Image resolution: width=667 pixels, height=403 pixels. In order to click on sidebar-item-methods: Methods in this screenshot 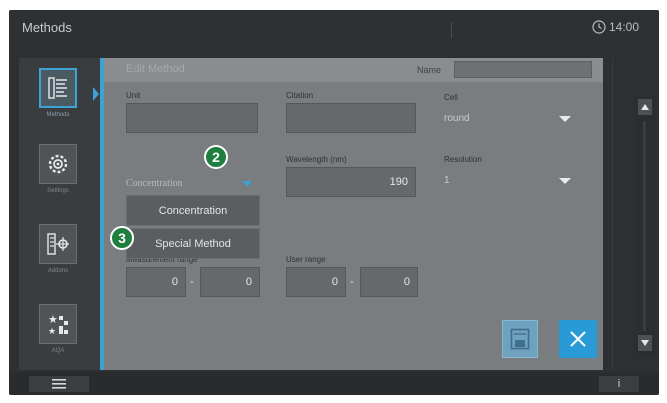, I will do `click(58, 94)`.